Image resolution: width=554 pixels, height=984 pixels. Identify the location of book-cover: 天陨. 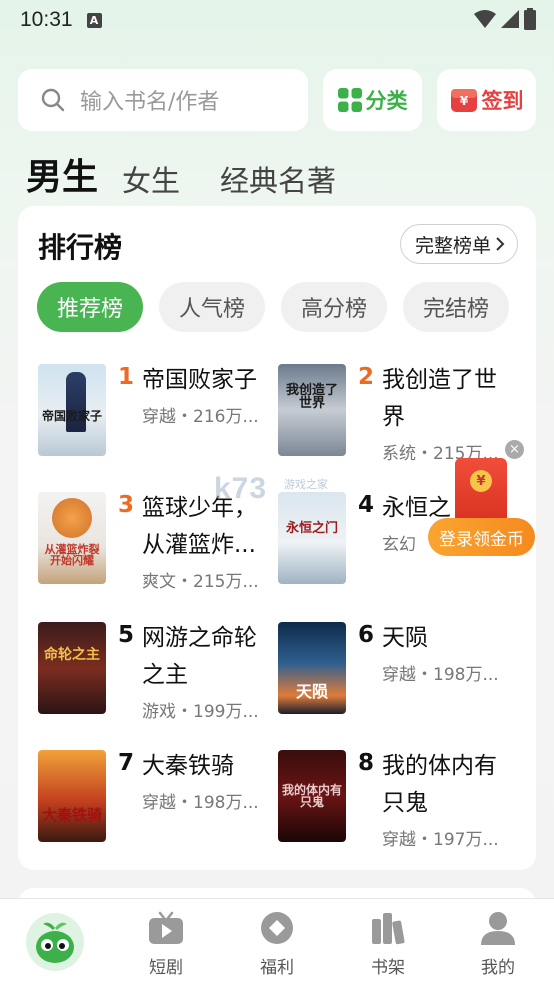
(312, 668).